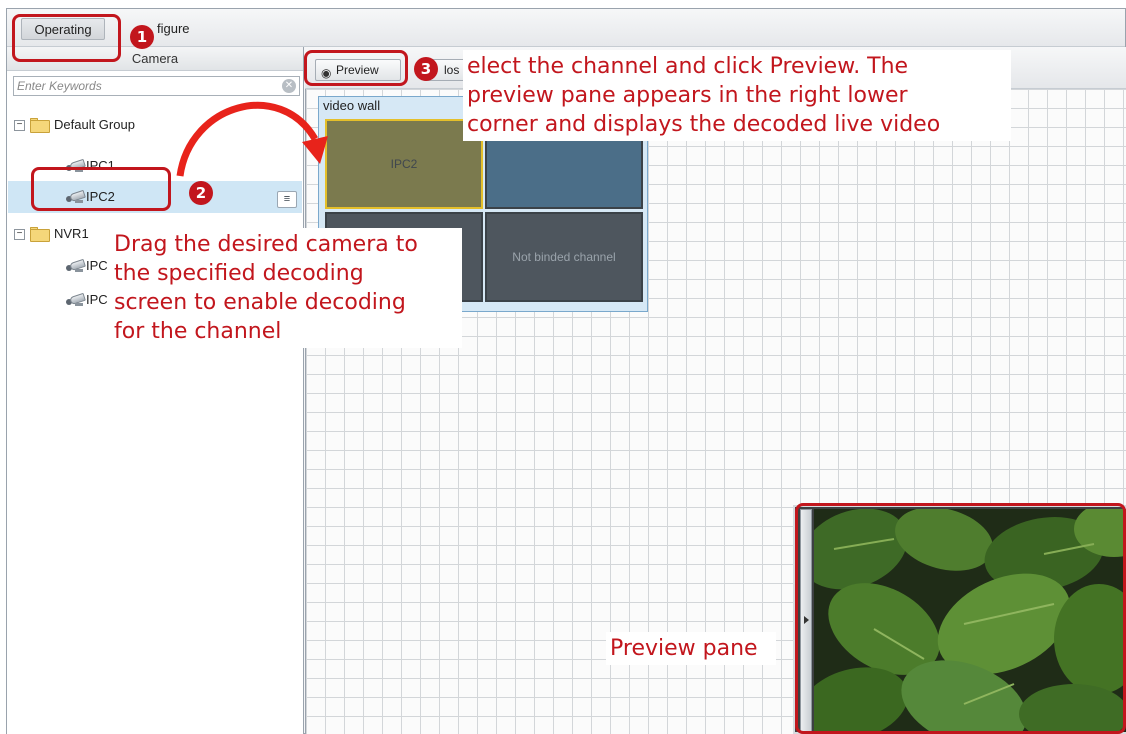 This screenshot has height=734, width=1126. Describe the element at coordinates (266, 244) in the screenshot. I see `callout-line: Drag the desired camera to` at that location.